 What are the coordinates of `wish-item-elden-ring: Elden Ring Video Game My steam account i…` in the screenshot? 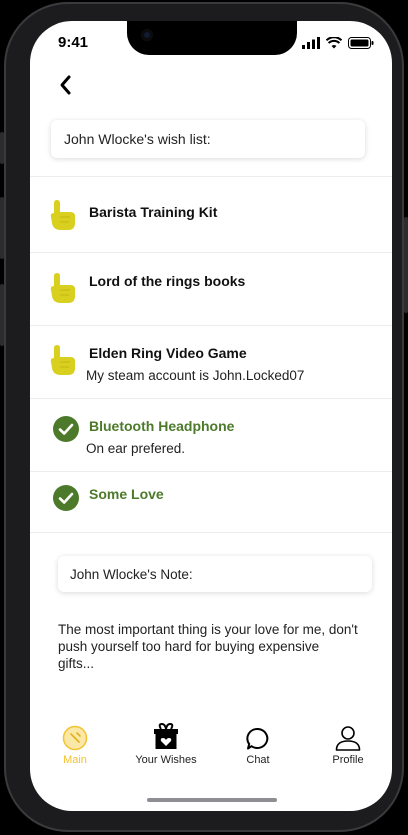 It's located at (211, 362).